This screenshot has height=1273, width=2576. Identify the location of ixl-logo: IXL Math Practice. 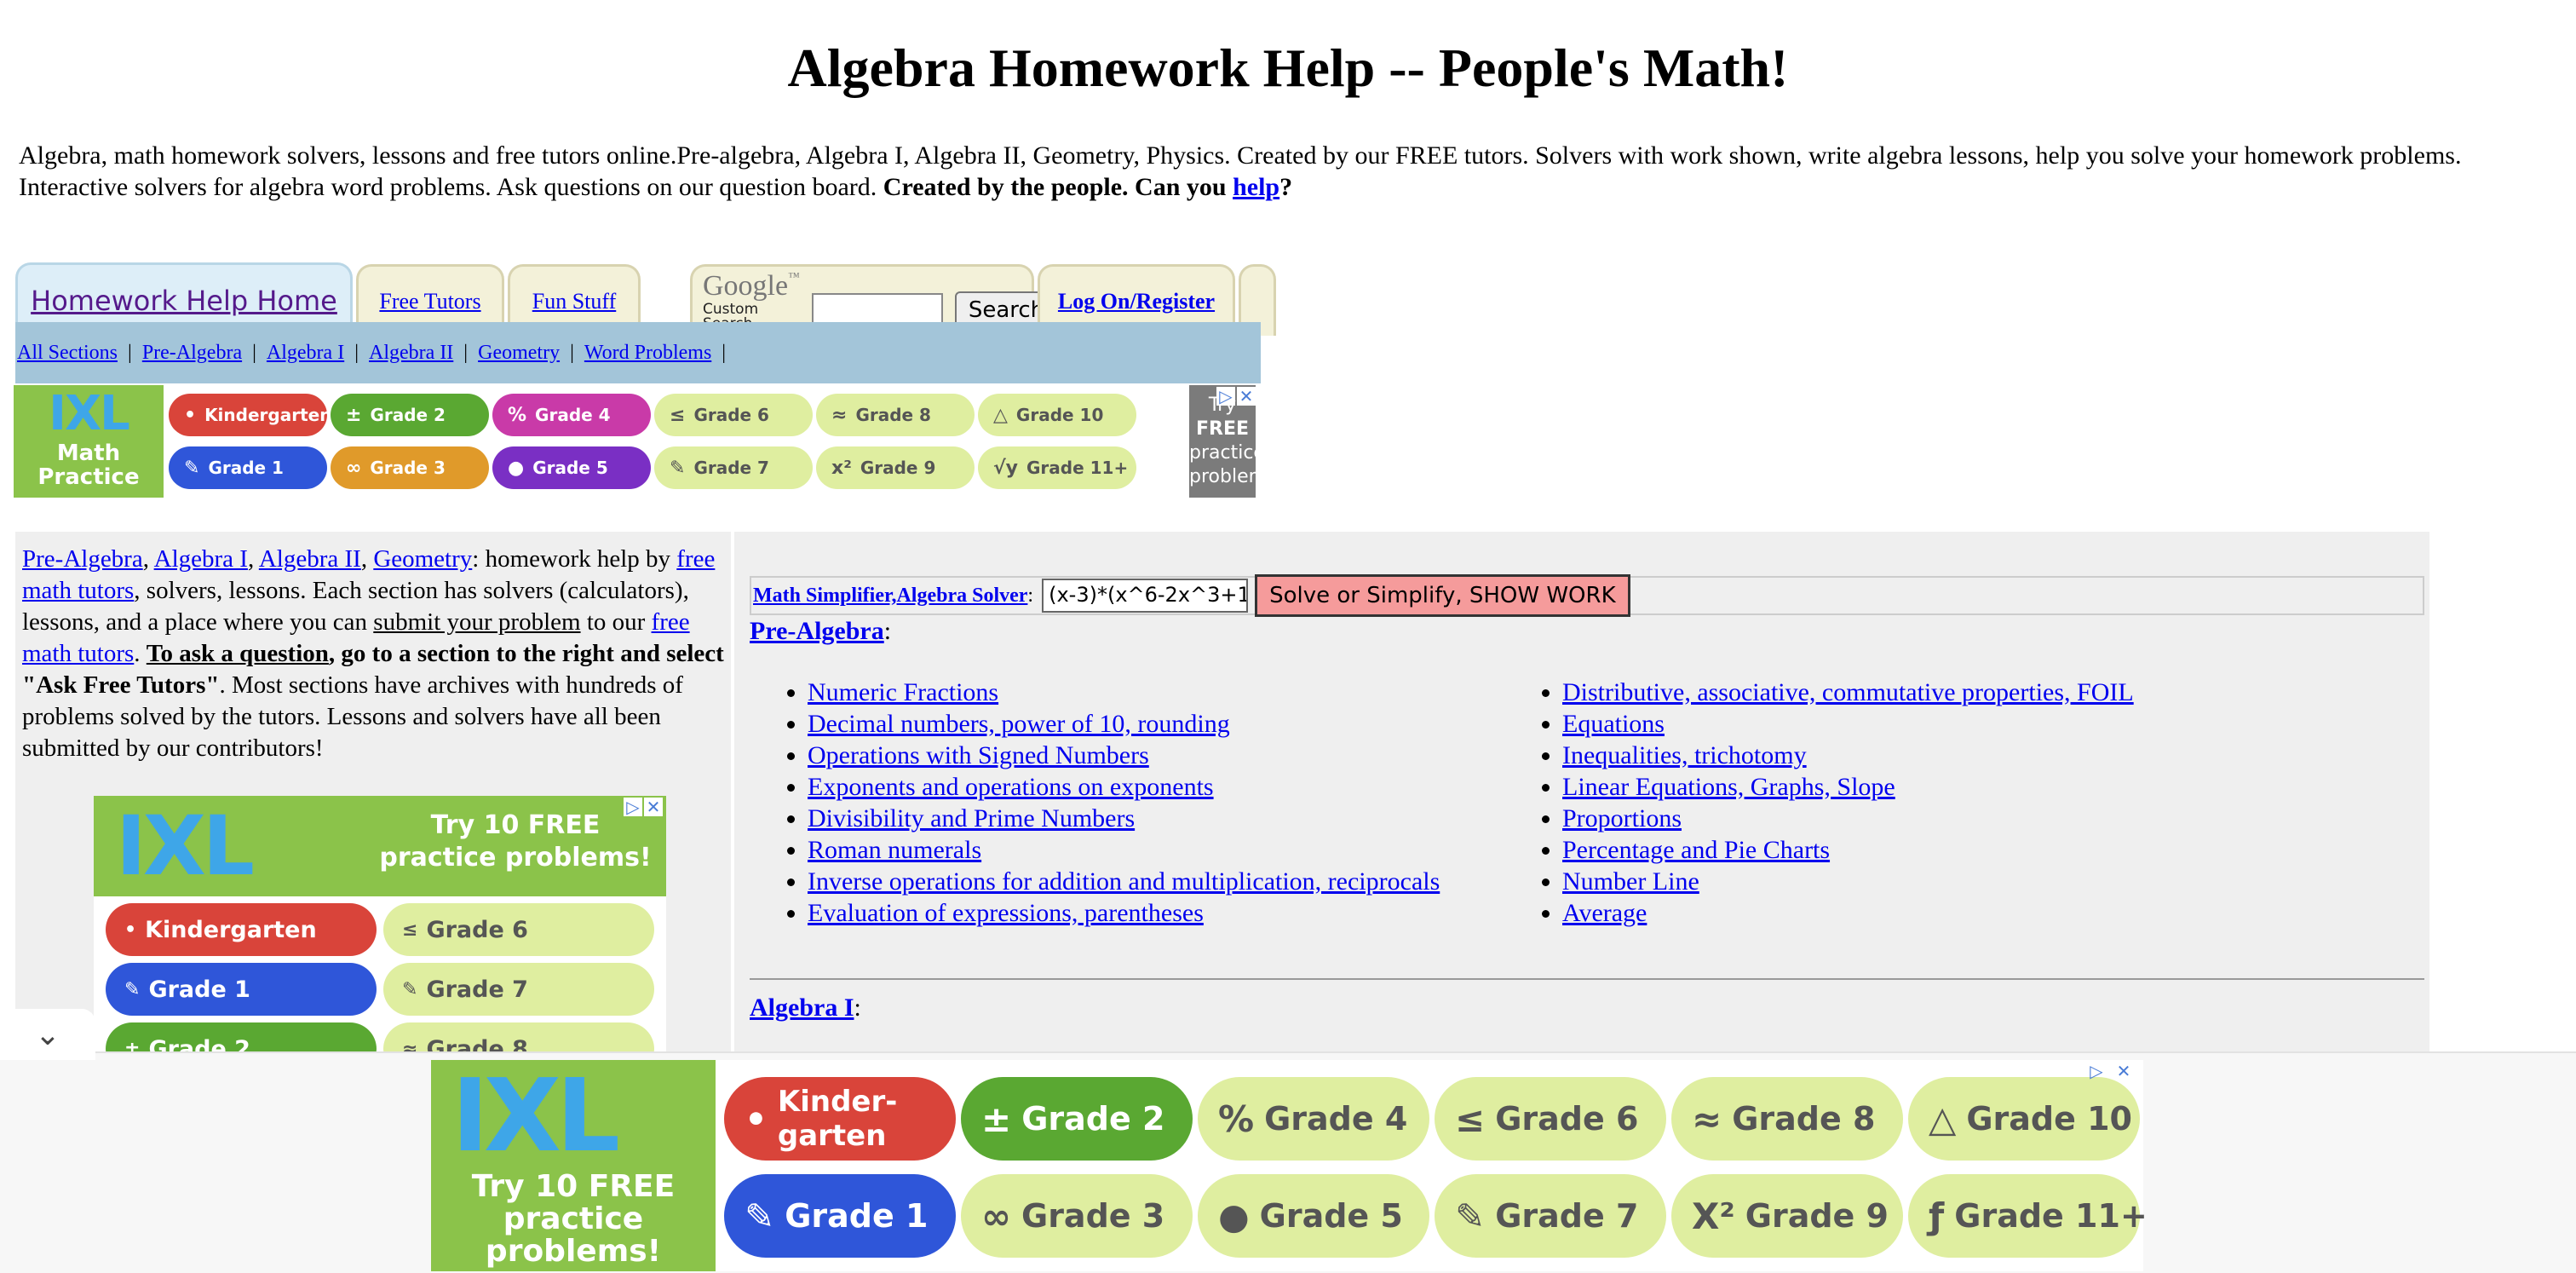
(89, 441).